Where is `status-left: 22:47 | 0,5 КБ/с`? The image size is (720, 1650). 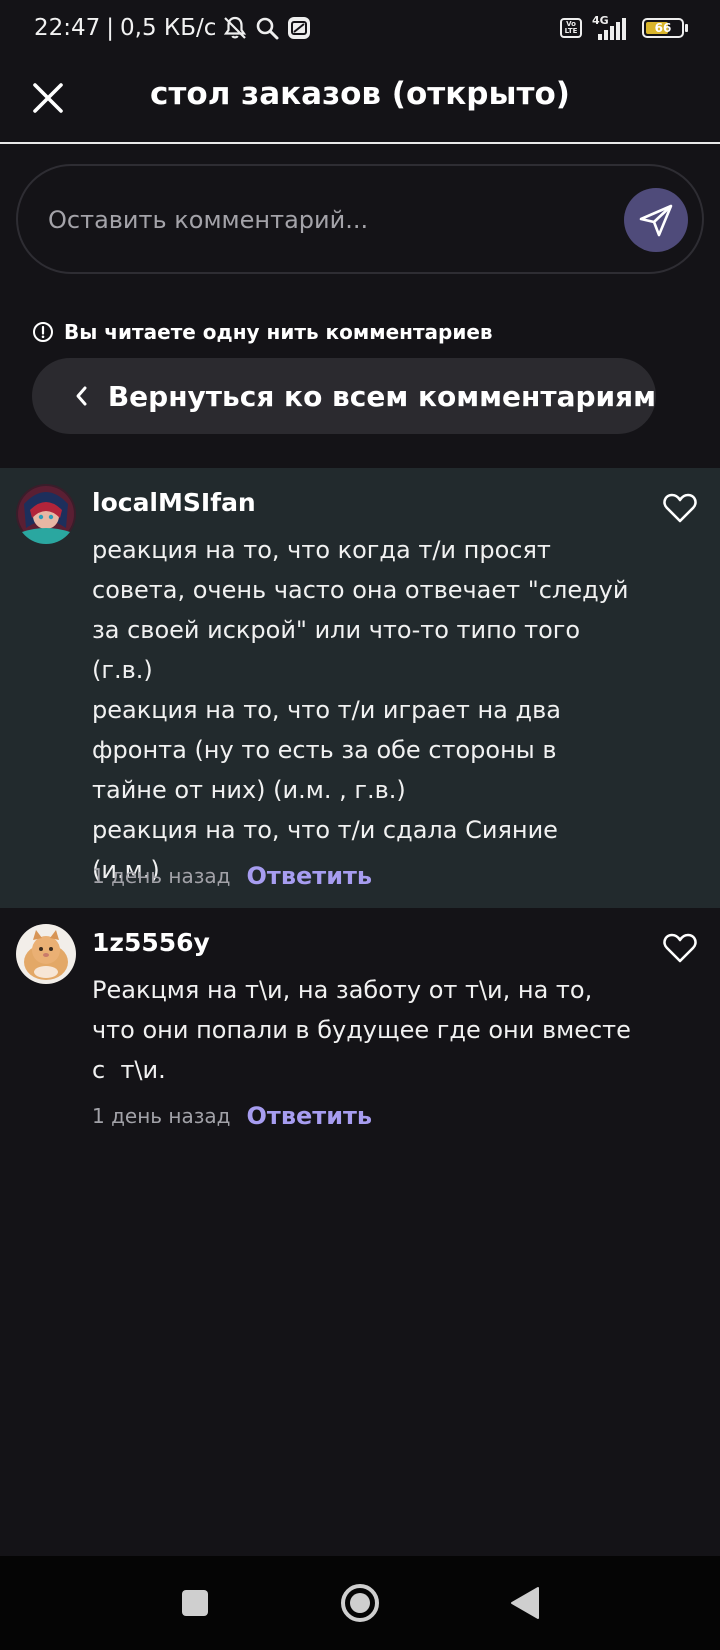 status-left: 22:47 | 0,5 КБ/с is located at coordinates (173, 28).